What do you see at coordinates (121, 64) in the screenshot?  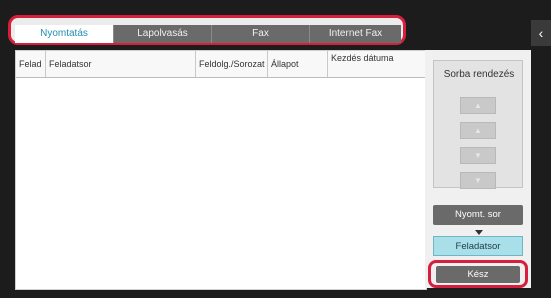 I see `column-header-job: Feladatsor` at bounding box center [121, 64].